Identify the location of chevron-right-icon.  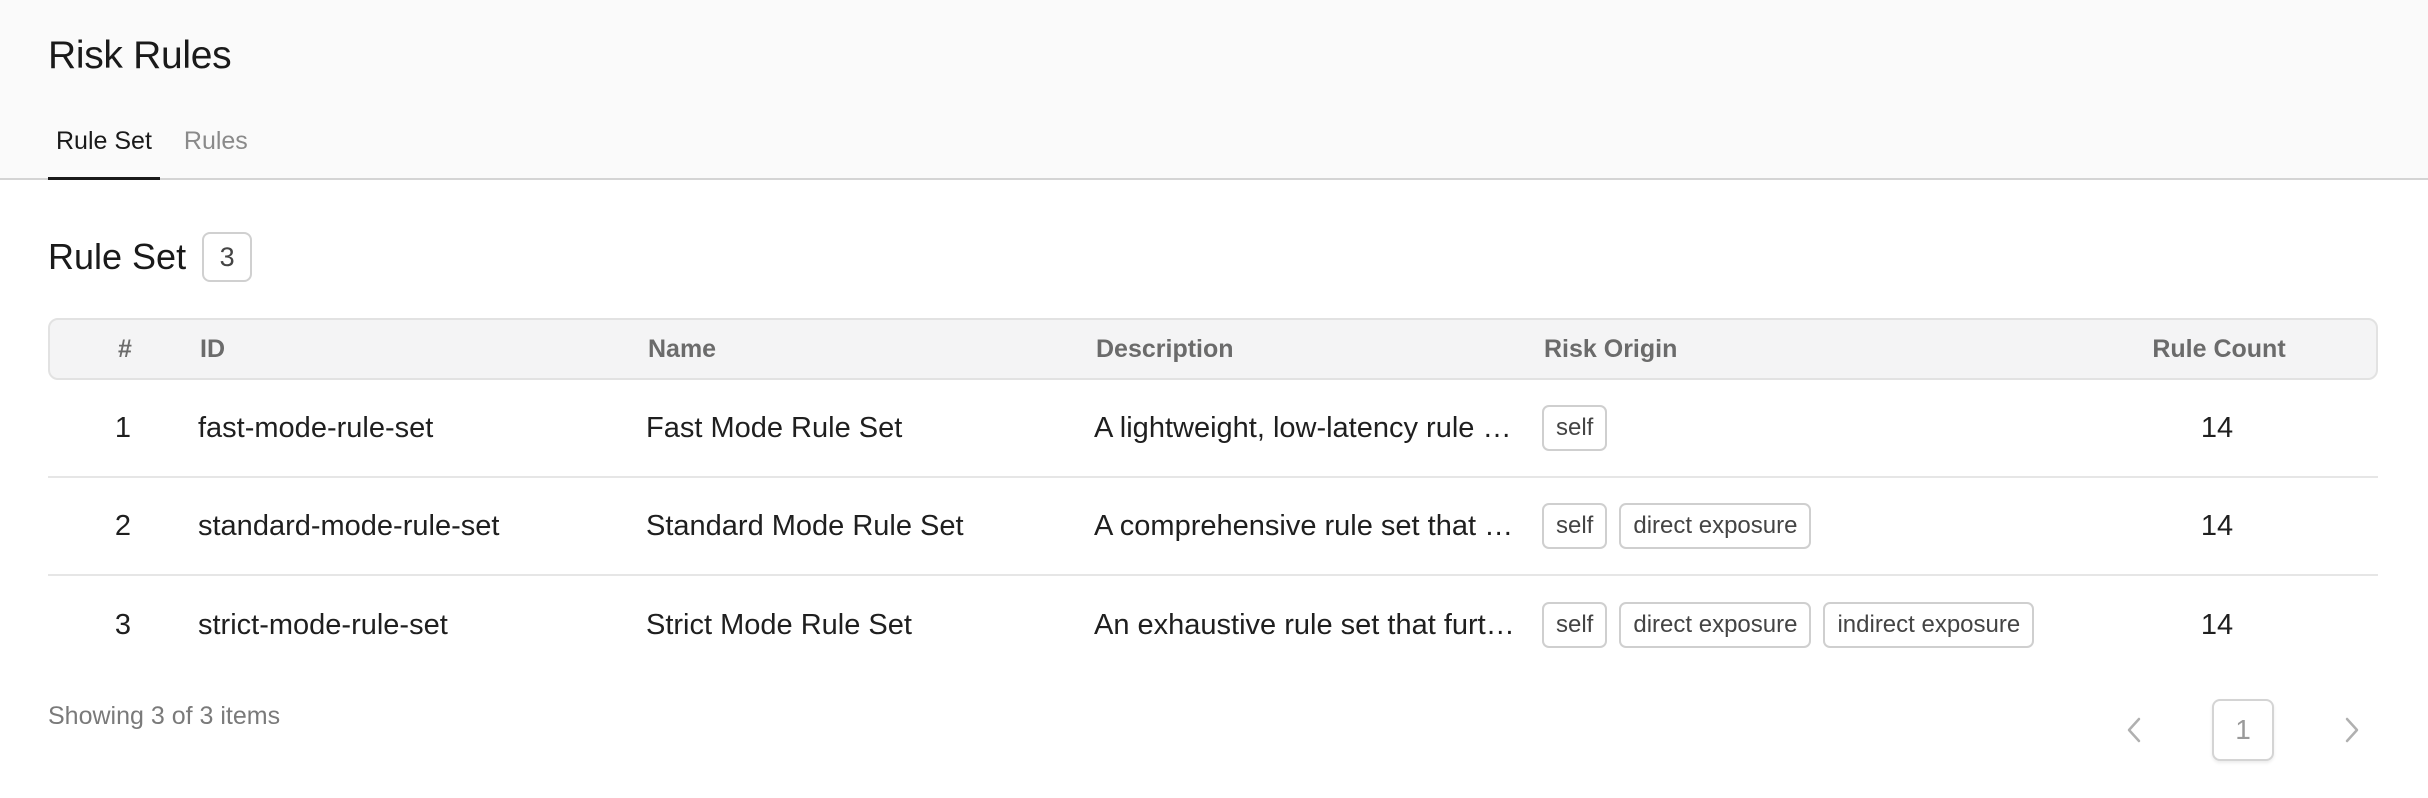
(2352, 730).